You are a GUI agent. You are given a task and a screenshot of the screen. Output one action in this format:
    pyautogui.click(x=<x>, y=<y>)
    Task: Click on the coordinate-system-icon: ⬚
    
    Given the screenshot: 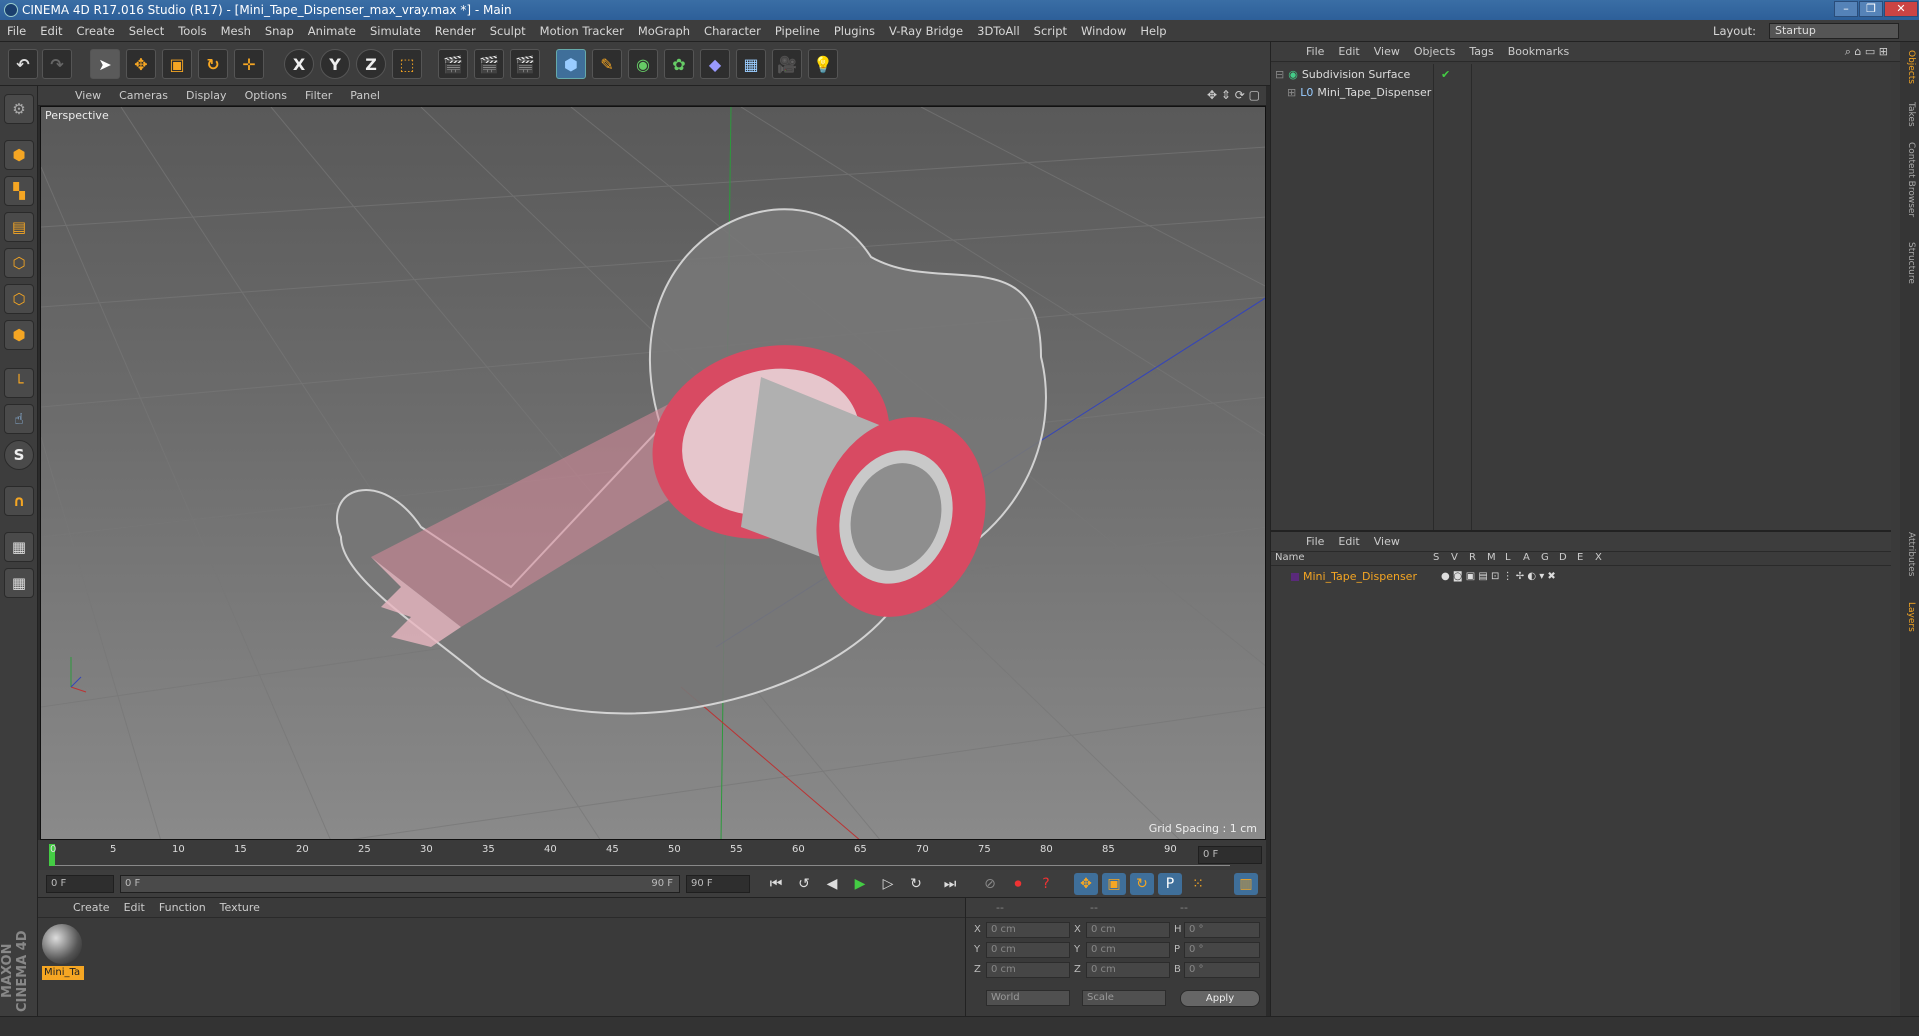 What is the action you would take?
    pyautogui.click(x=407, y=64)
    